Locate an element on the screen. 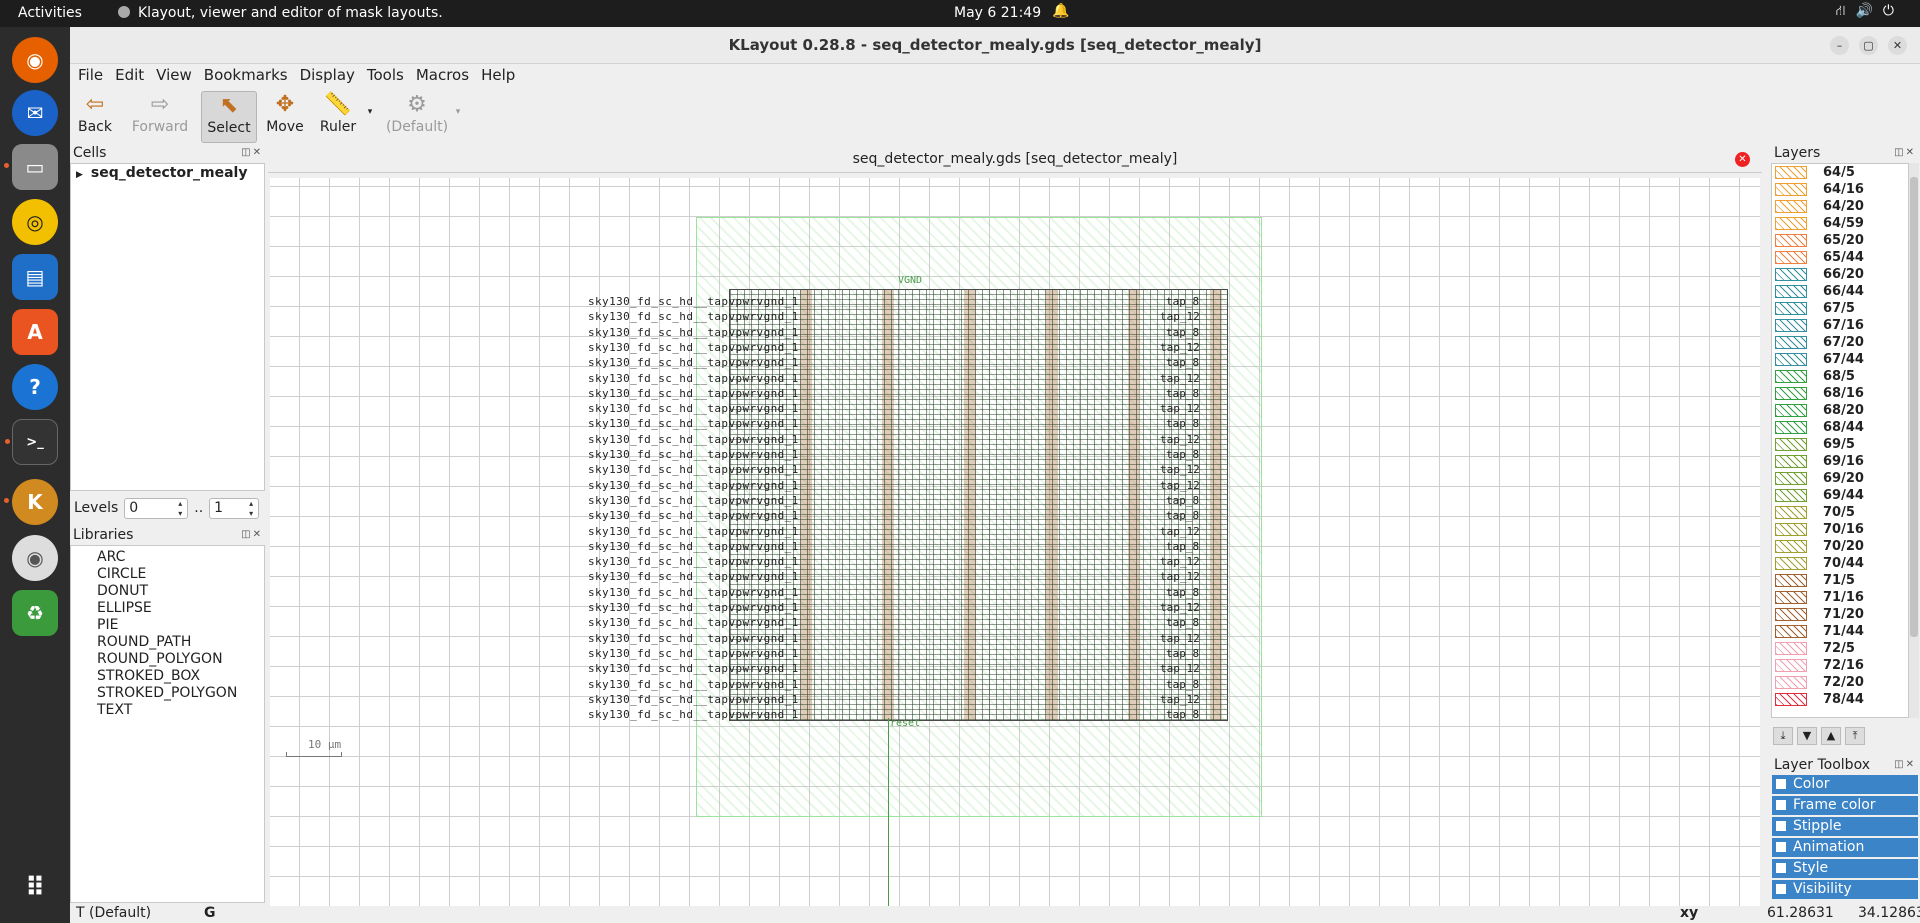  layer-item: 72/20 is located at coordinates (1840, 682).